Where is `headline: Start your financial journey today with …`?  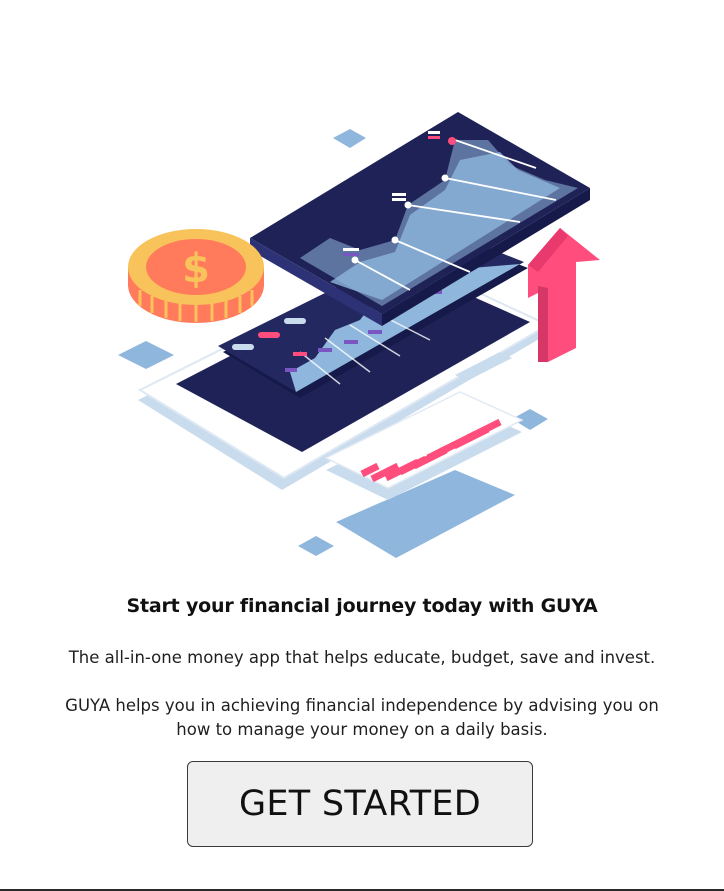
headline: Start your financial journey today with … is located at coordinates (362, 606).